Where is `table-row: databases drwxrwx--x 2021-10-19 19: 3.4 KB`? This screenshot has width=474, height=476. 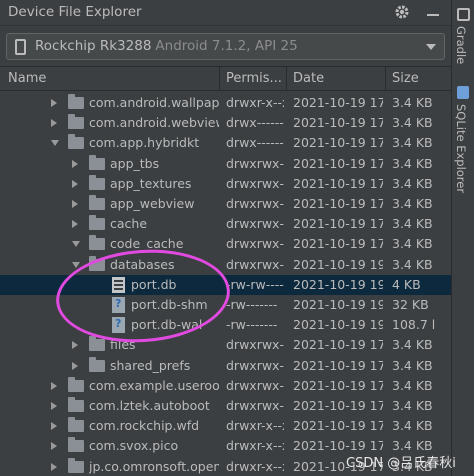 table-row: databases drwxrwx--x 2021-10-19 19: 3.4 KB is located at coordinates (225, 265).